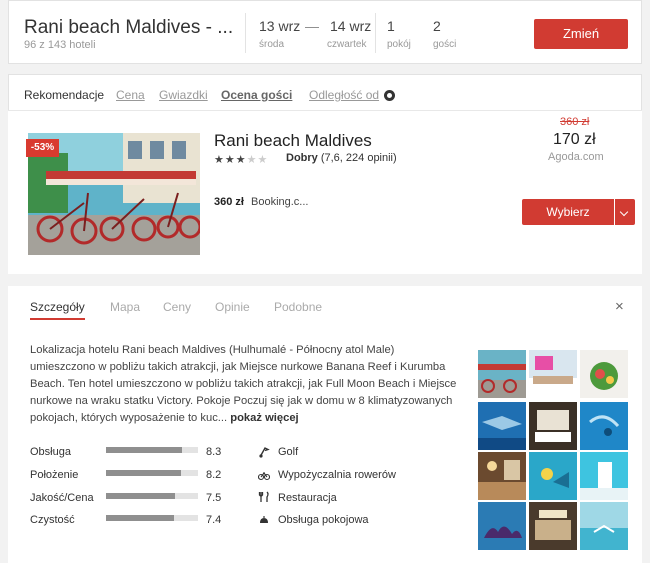 Image resolution: width=650 pixels, height=563 pixels. I want to click on amenity-label: Restauracja, so click(307, 498).